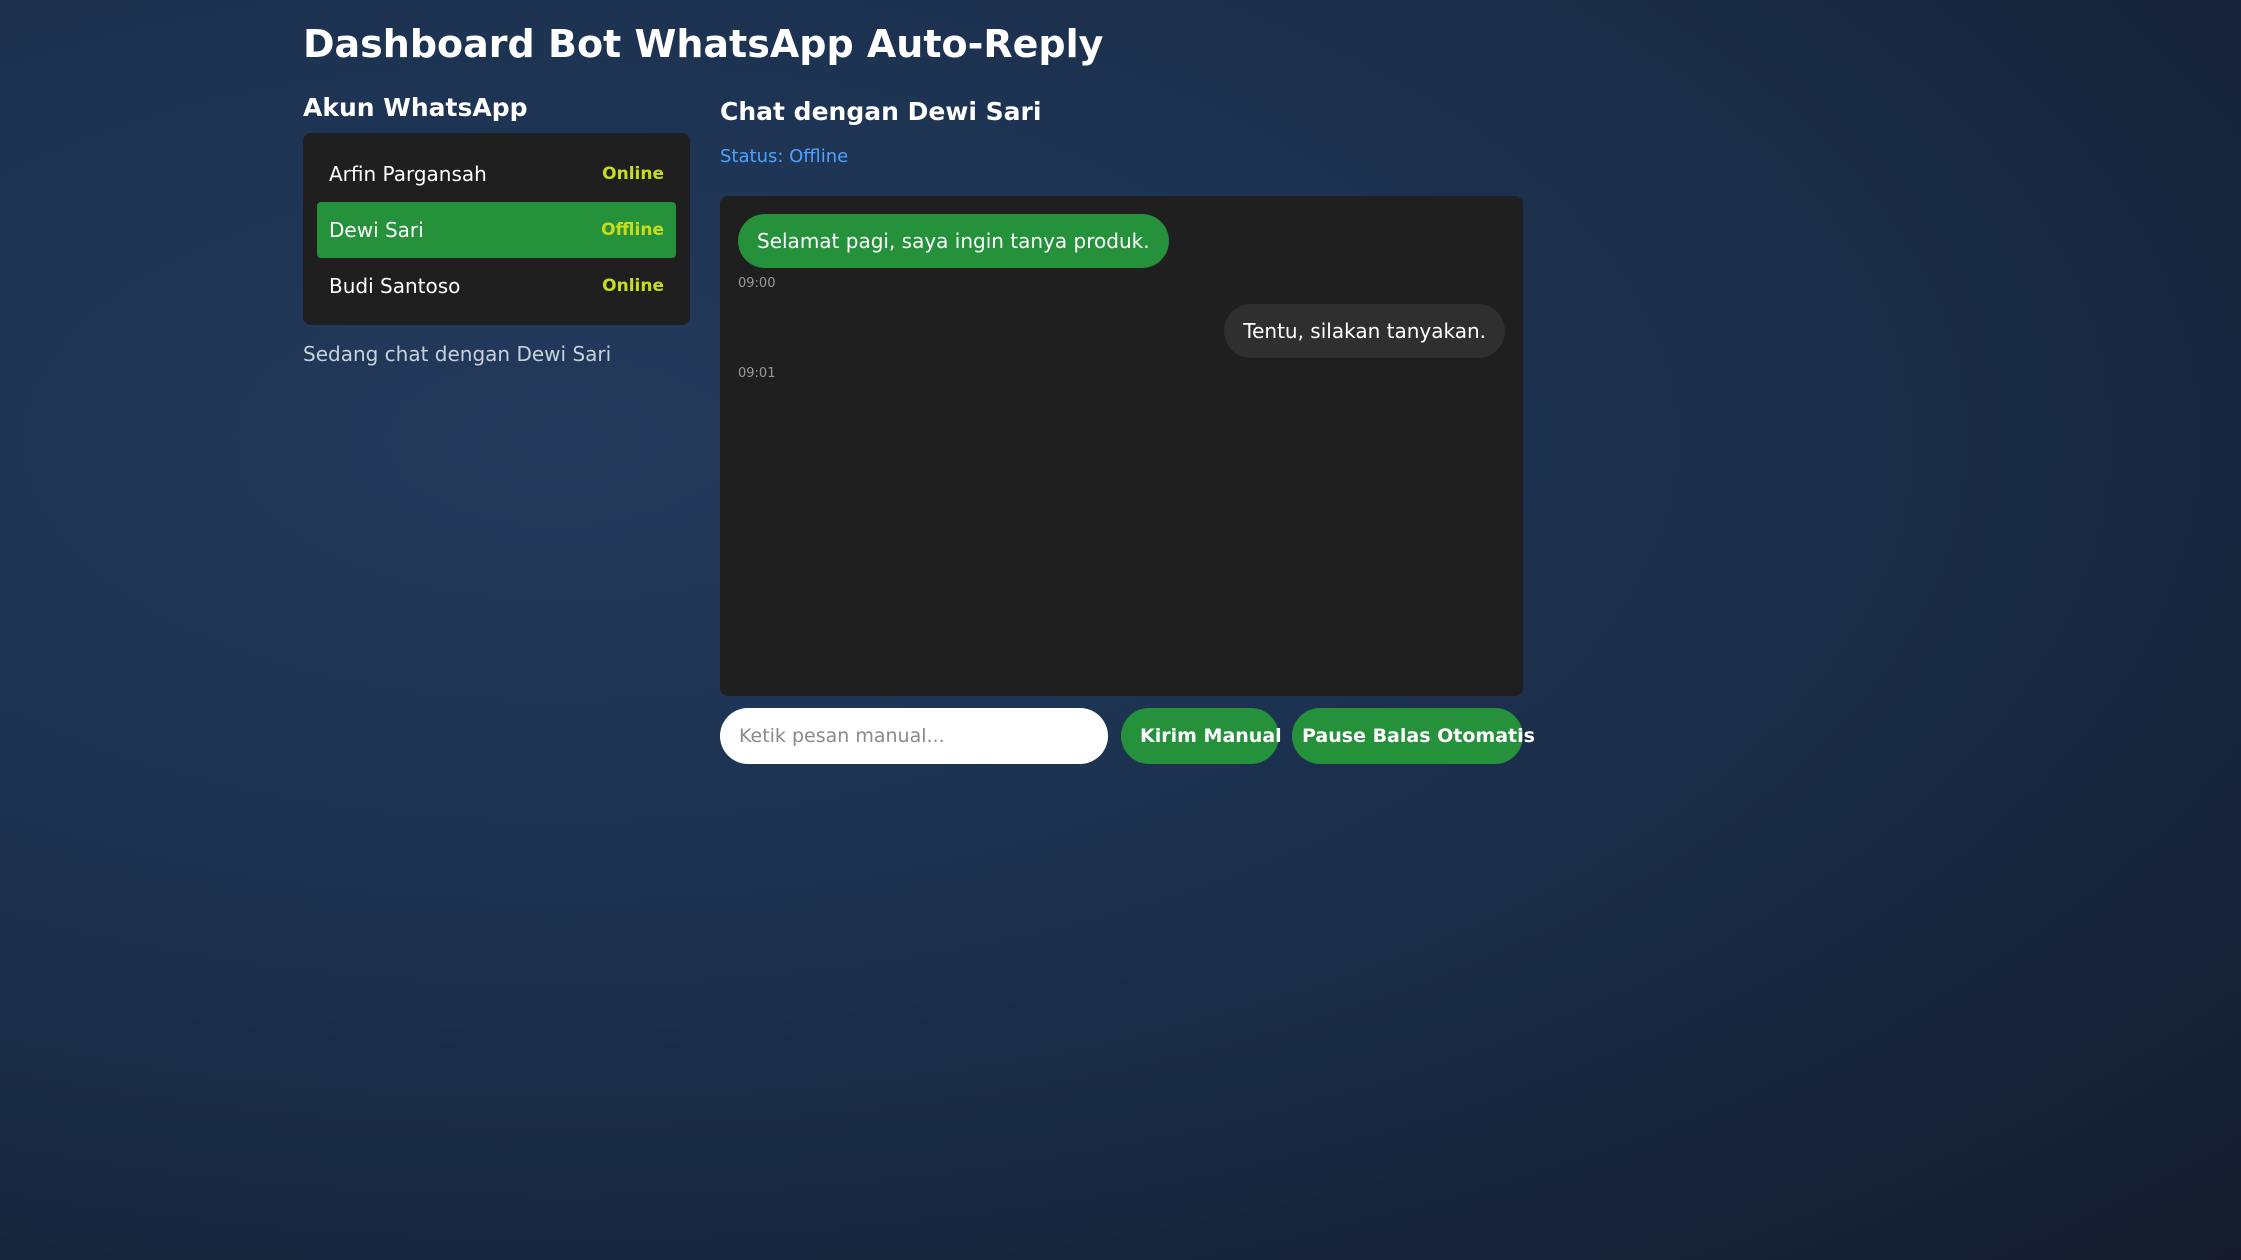 This screenshot has height=1260, width=2241. What do you see at coordinates (496, 174) in the screenshot?
I see `account-item-arfin-pargansah: Arfin Pargansah Online` at bounding box center [496, 174].